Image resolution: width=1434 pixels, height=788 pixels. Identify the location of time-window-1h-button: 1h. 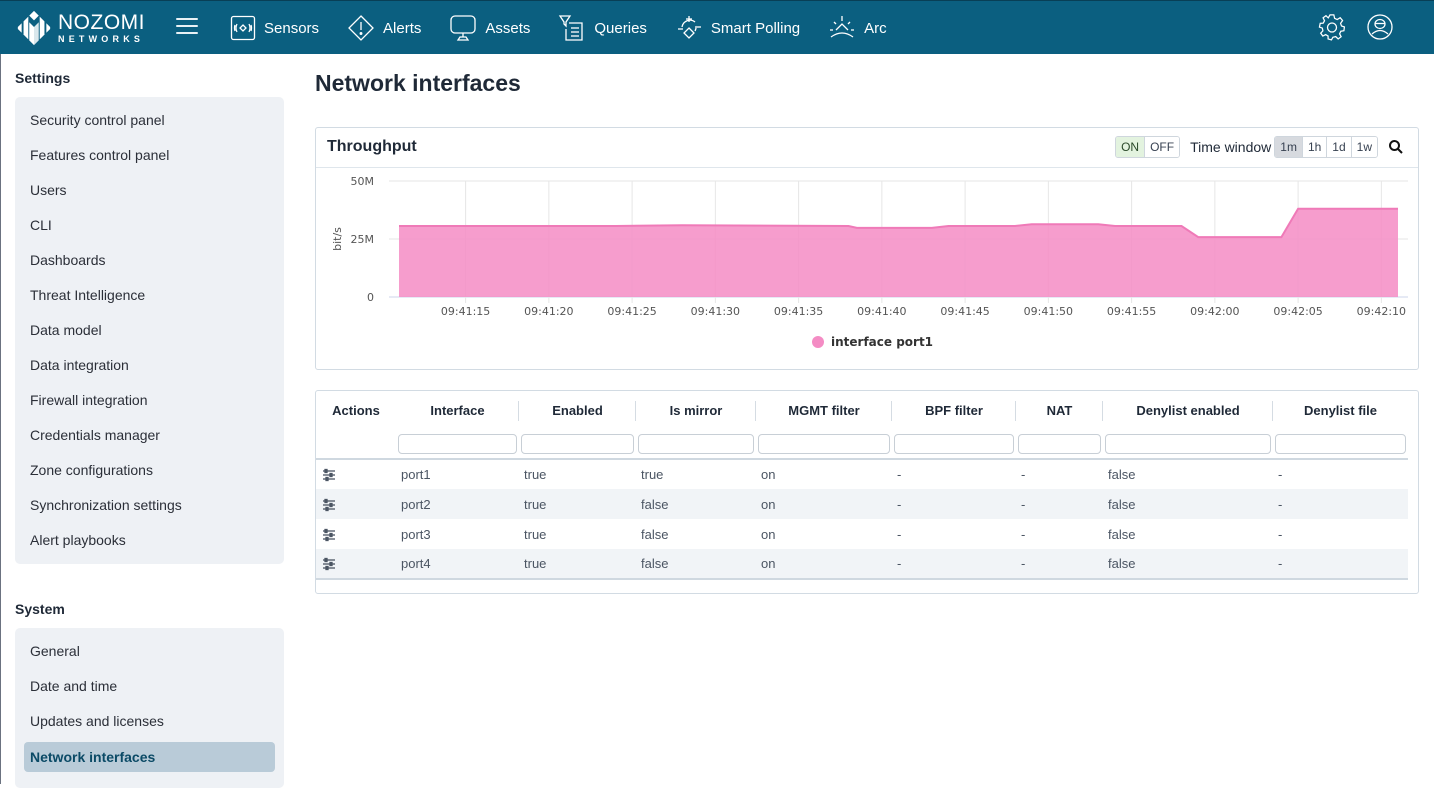
(1315, 147).